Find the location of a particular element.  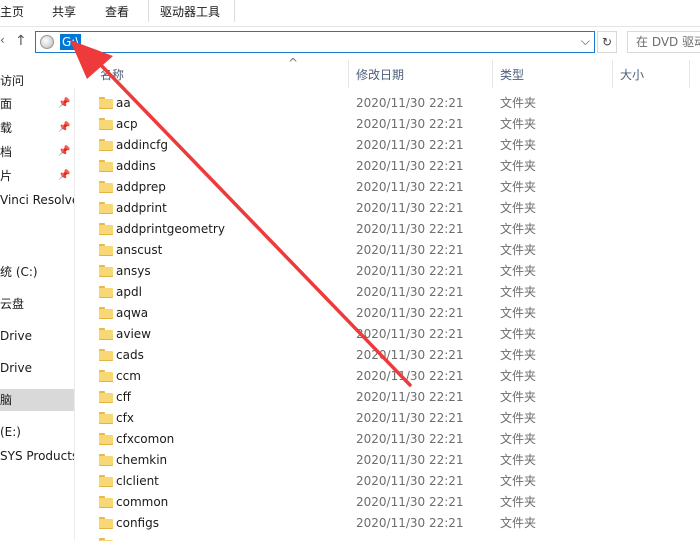

file-row: addincfg 2020/11/30 22:21 文件夹 is located at coordinates (387, 145).